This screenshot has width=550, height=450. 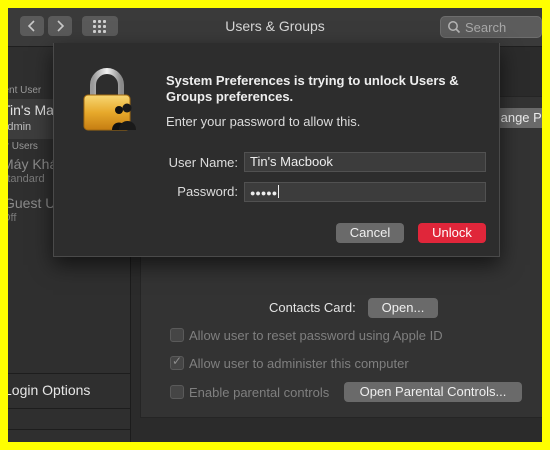 I want to click on chevron-left-icon, so click(x=31, y=26).